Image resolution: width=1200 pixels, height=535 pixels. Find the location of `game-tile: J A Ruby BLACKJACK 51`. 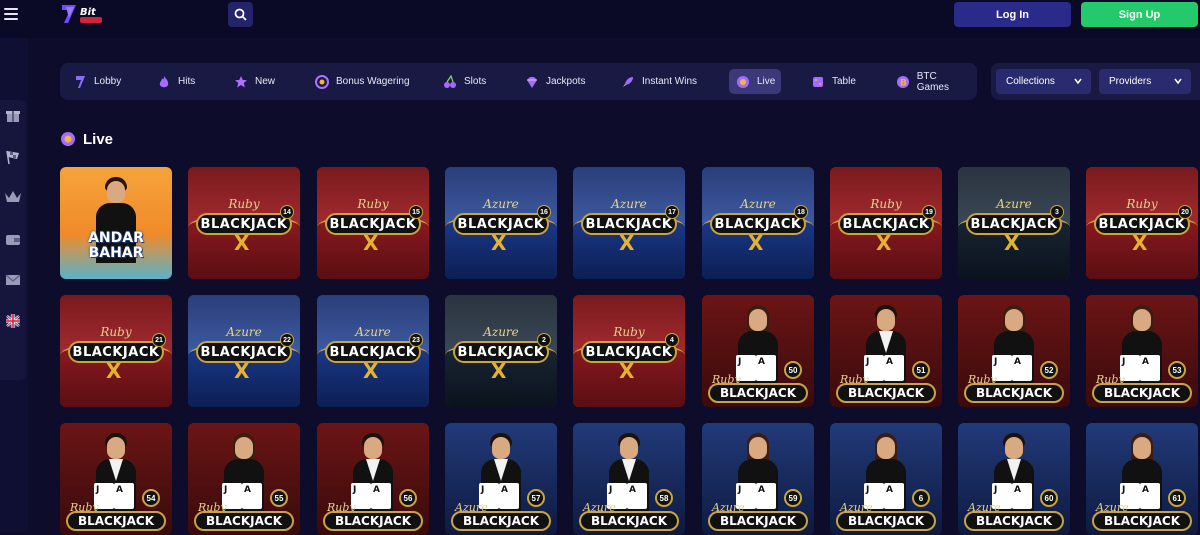

game-tile: J A Ruby BLACKJACK 51 is located at coordinates (886, 351).